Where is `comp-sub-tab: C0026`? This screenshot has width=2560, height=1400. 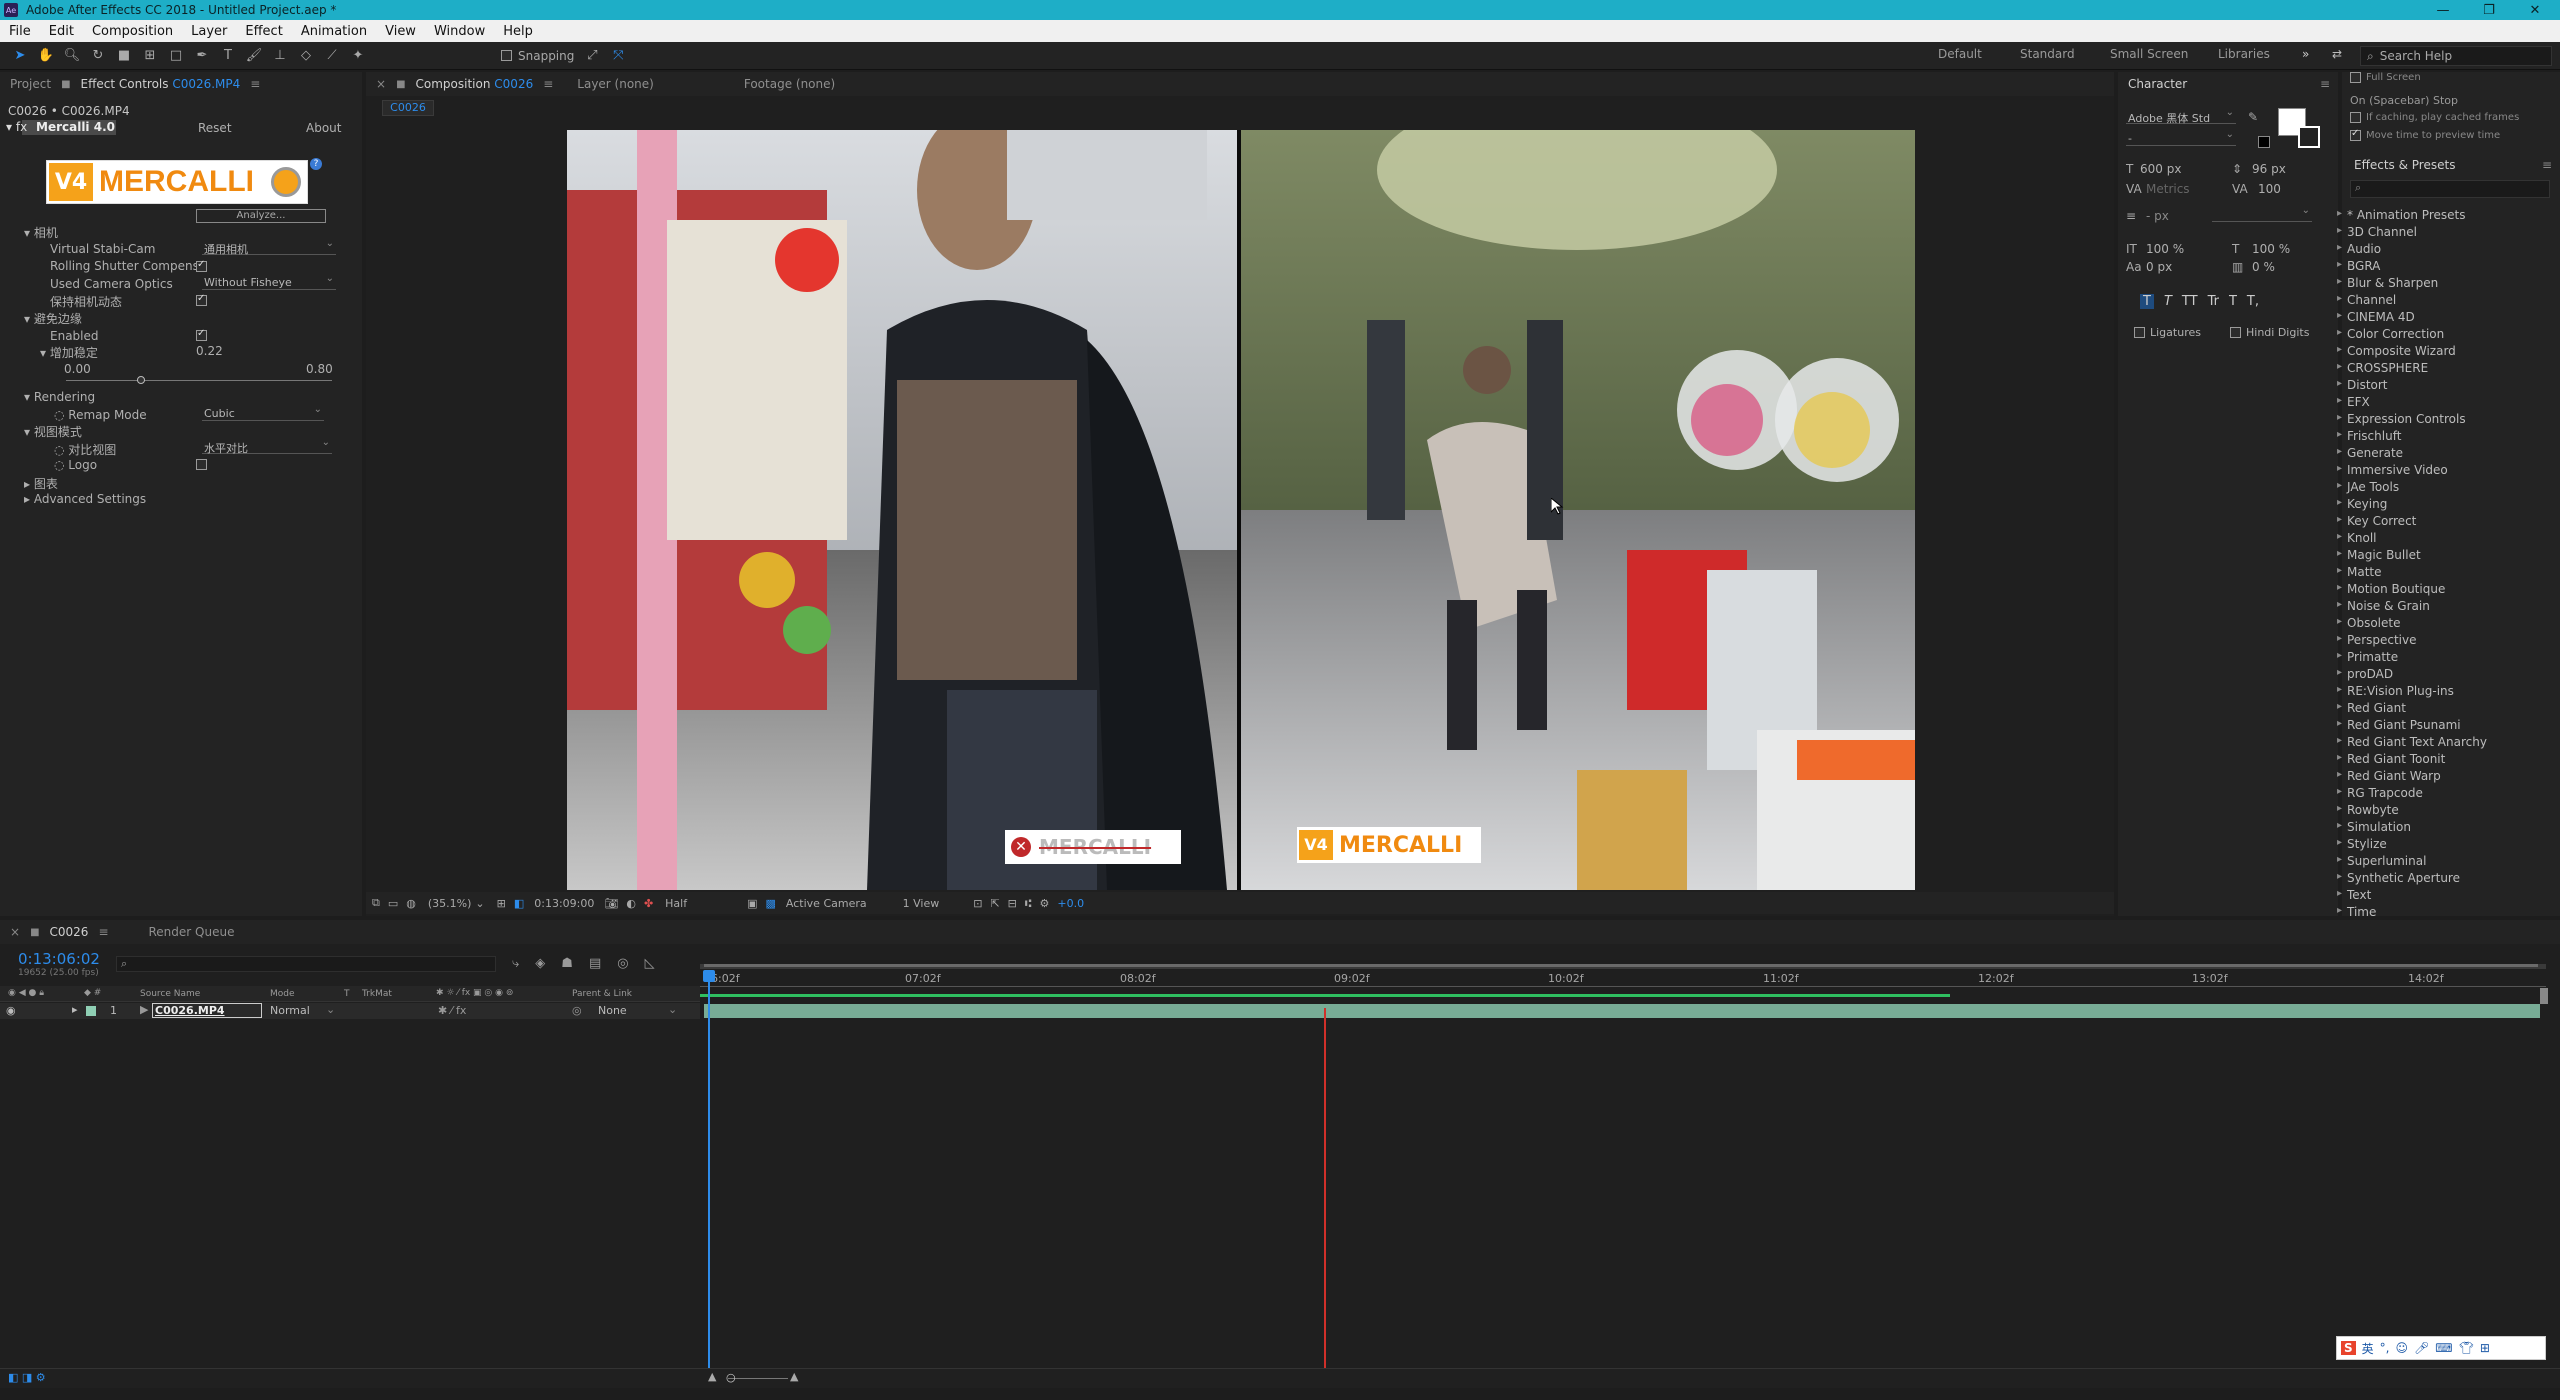 comp-sub-tab: C0026 is located at coordinates (408, 108).